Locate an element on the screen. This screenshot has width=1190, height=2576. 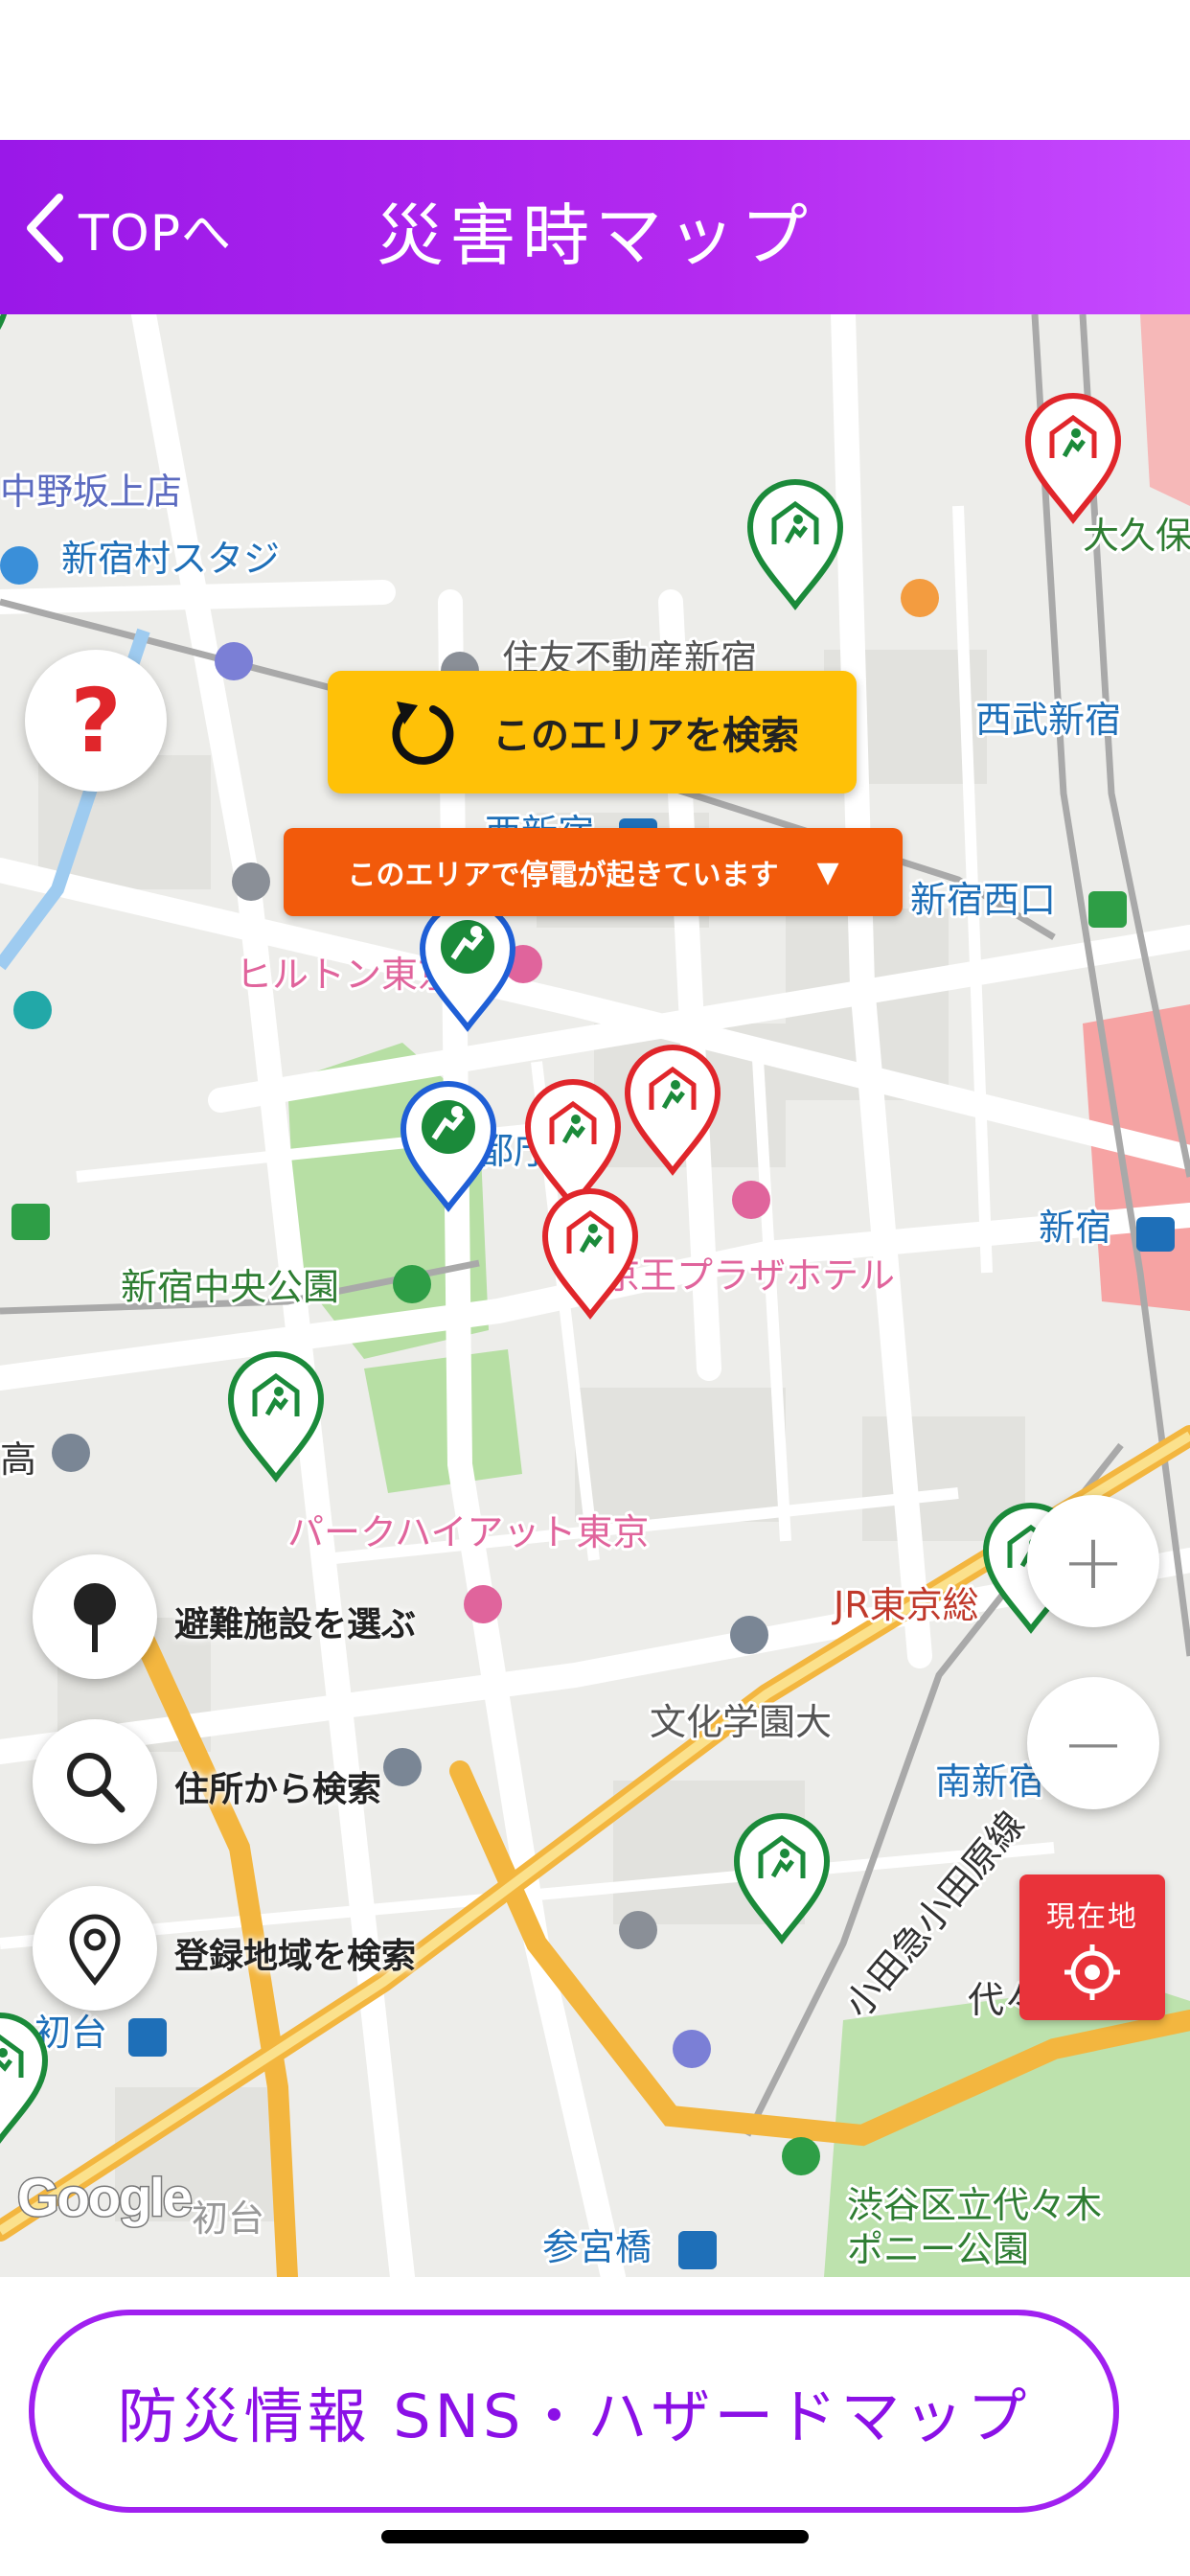
power-outage-label: このエリアで停電が起きています is located at coordinates (563, 876).